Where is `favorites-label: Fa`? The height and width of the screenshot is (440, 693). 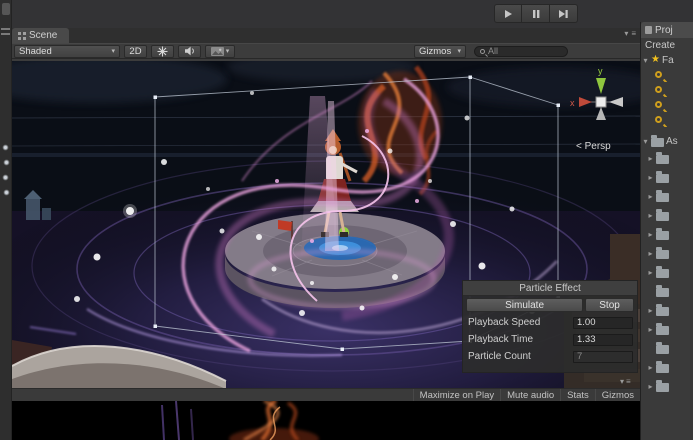
favorites-label: Fa is located at coordinates (667, 60).